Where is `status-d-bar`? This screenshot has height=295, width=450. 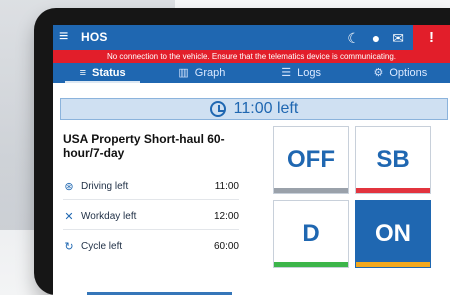
status-d-bar is located at coordinates (311, 264).